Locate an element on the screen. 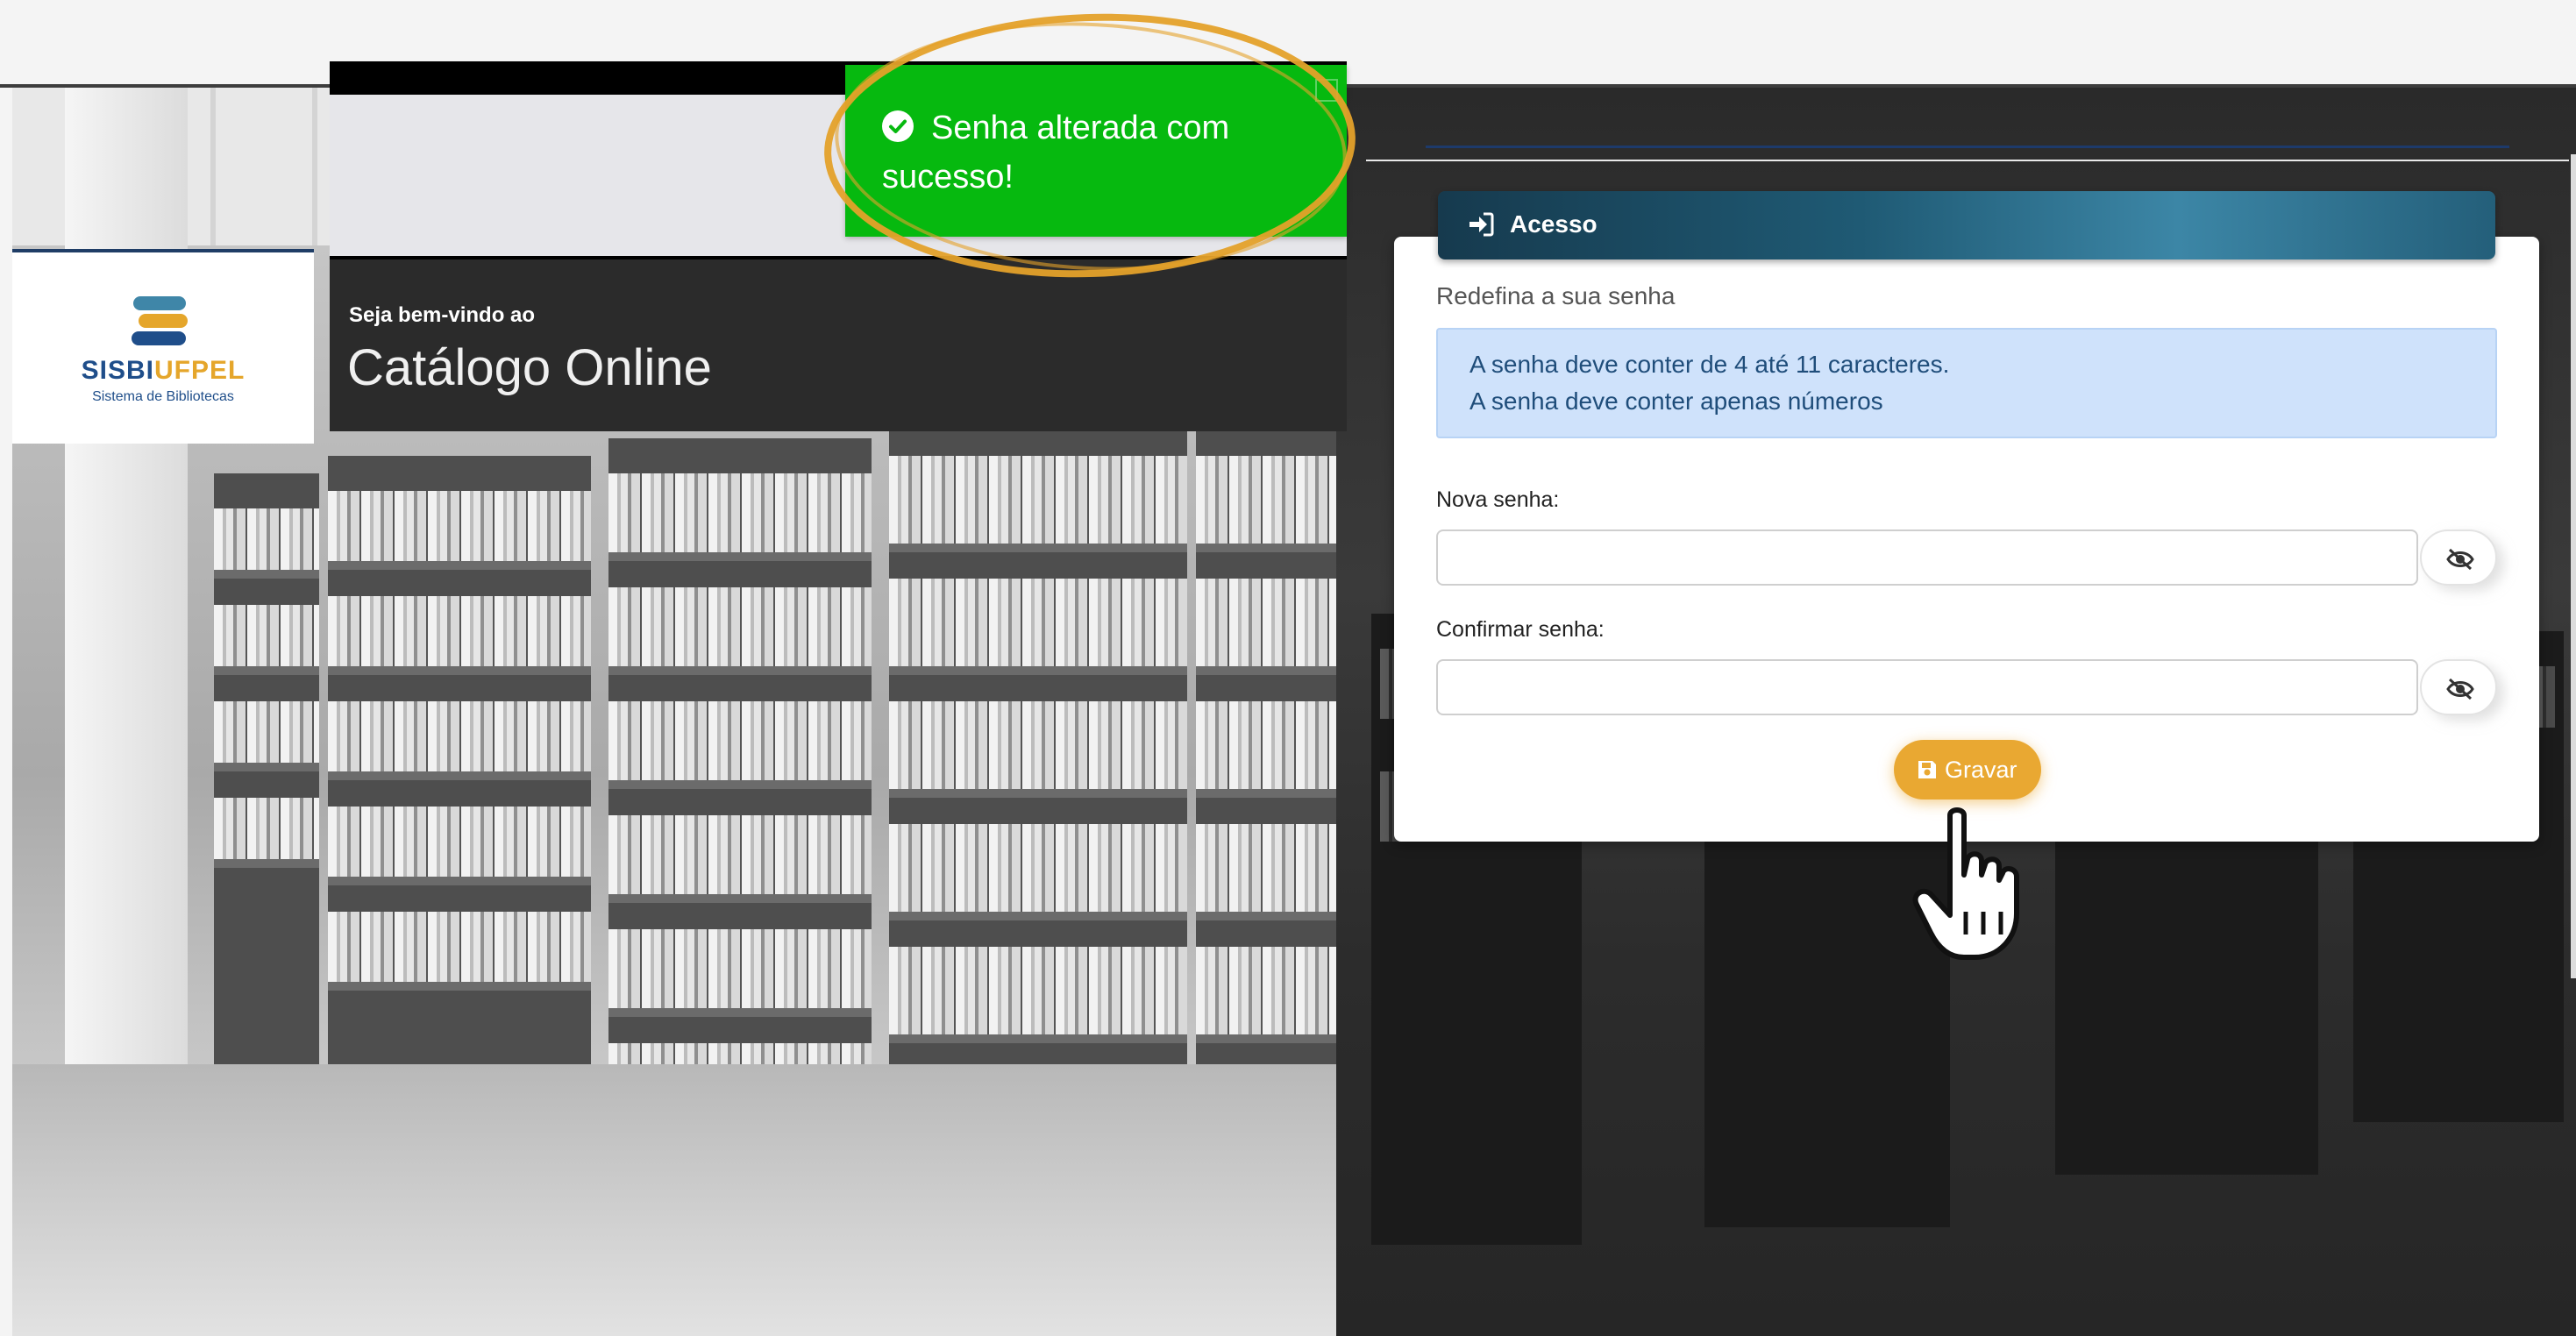 The image size is (2576, 1336). book-stack-icon is located at coordinates (160, 320).